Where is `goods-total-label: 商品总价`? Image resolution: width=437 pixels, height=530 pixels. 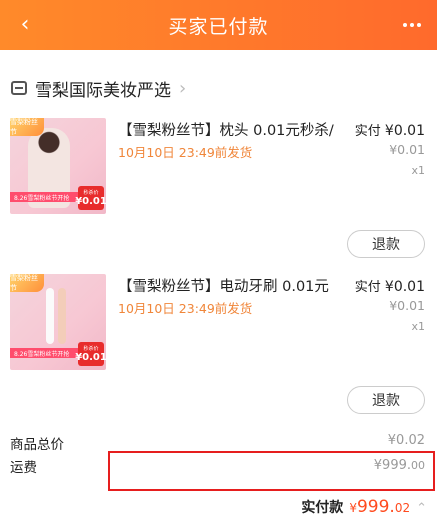 goods-total-label: 商品总价 is located at coordinates (37, 445).